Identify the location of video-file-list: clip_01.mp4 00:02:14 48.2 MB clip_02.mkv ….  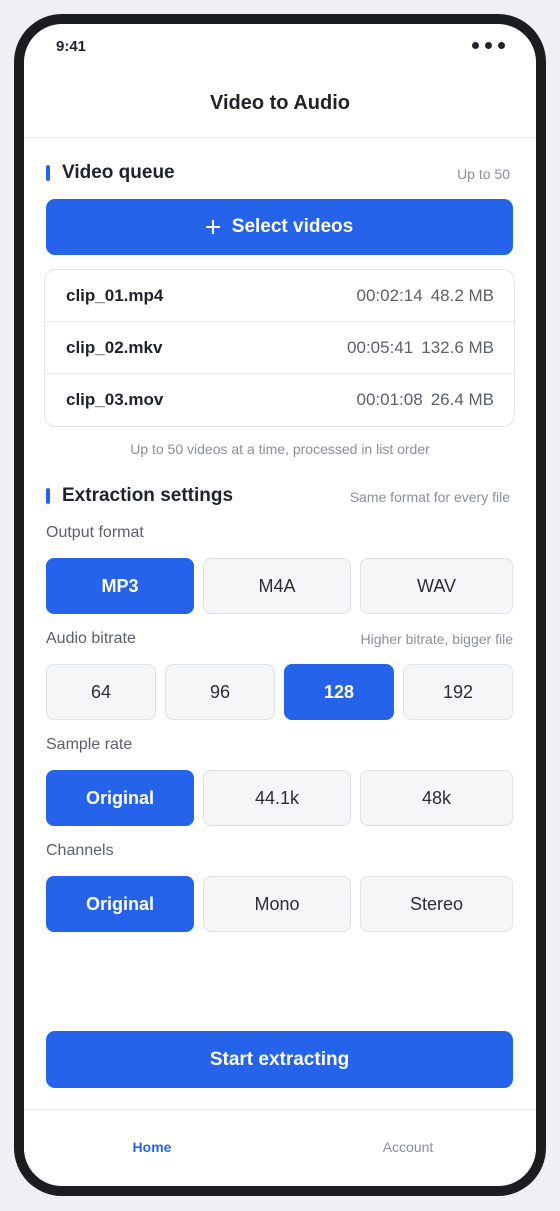
(279, 348).